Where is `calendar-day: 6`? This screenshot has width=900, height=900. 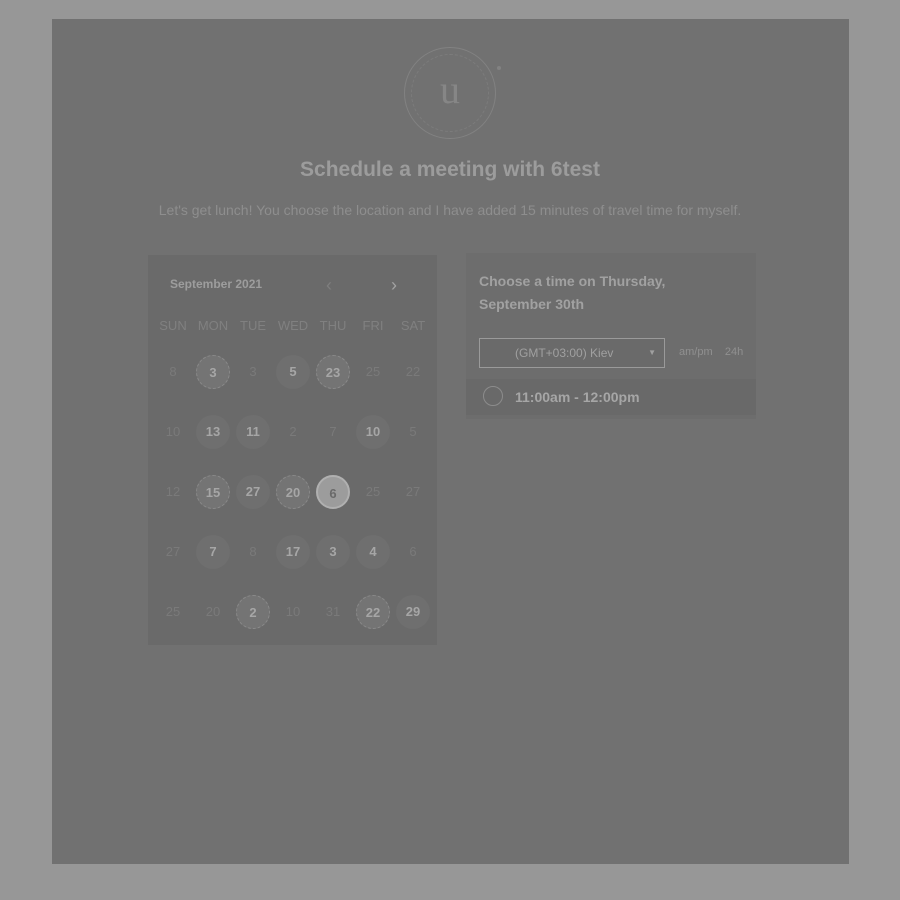 calendar-day: 6 is located at coordinates (413, 551).